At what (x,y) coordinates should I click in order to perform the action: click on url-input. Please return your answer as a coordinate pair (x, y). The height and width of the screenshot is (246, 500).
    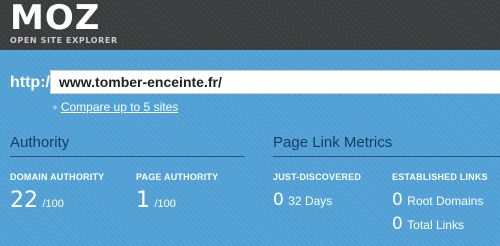
    Looking at the image, I should click on (275, 82).